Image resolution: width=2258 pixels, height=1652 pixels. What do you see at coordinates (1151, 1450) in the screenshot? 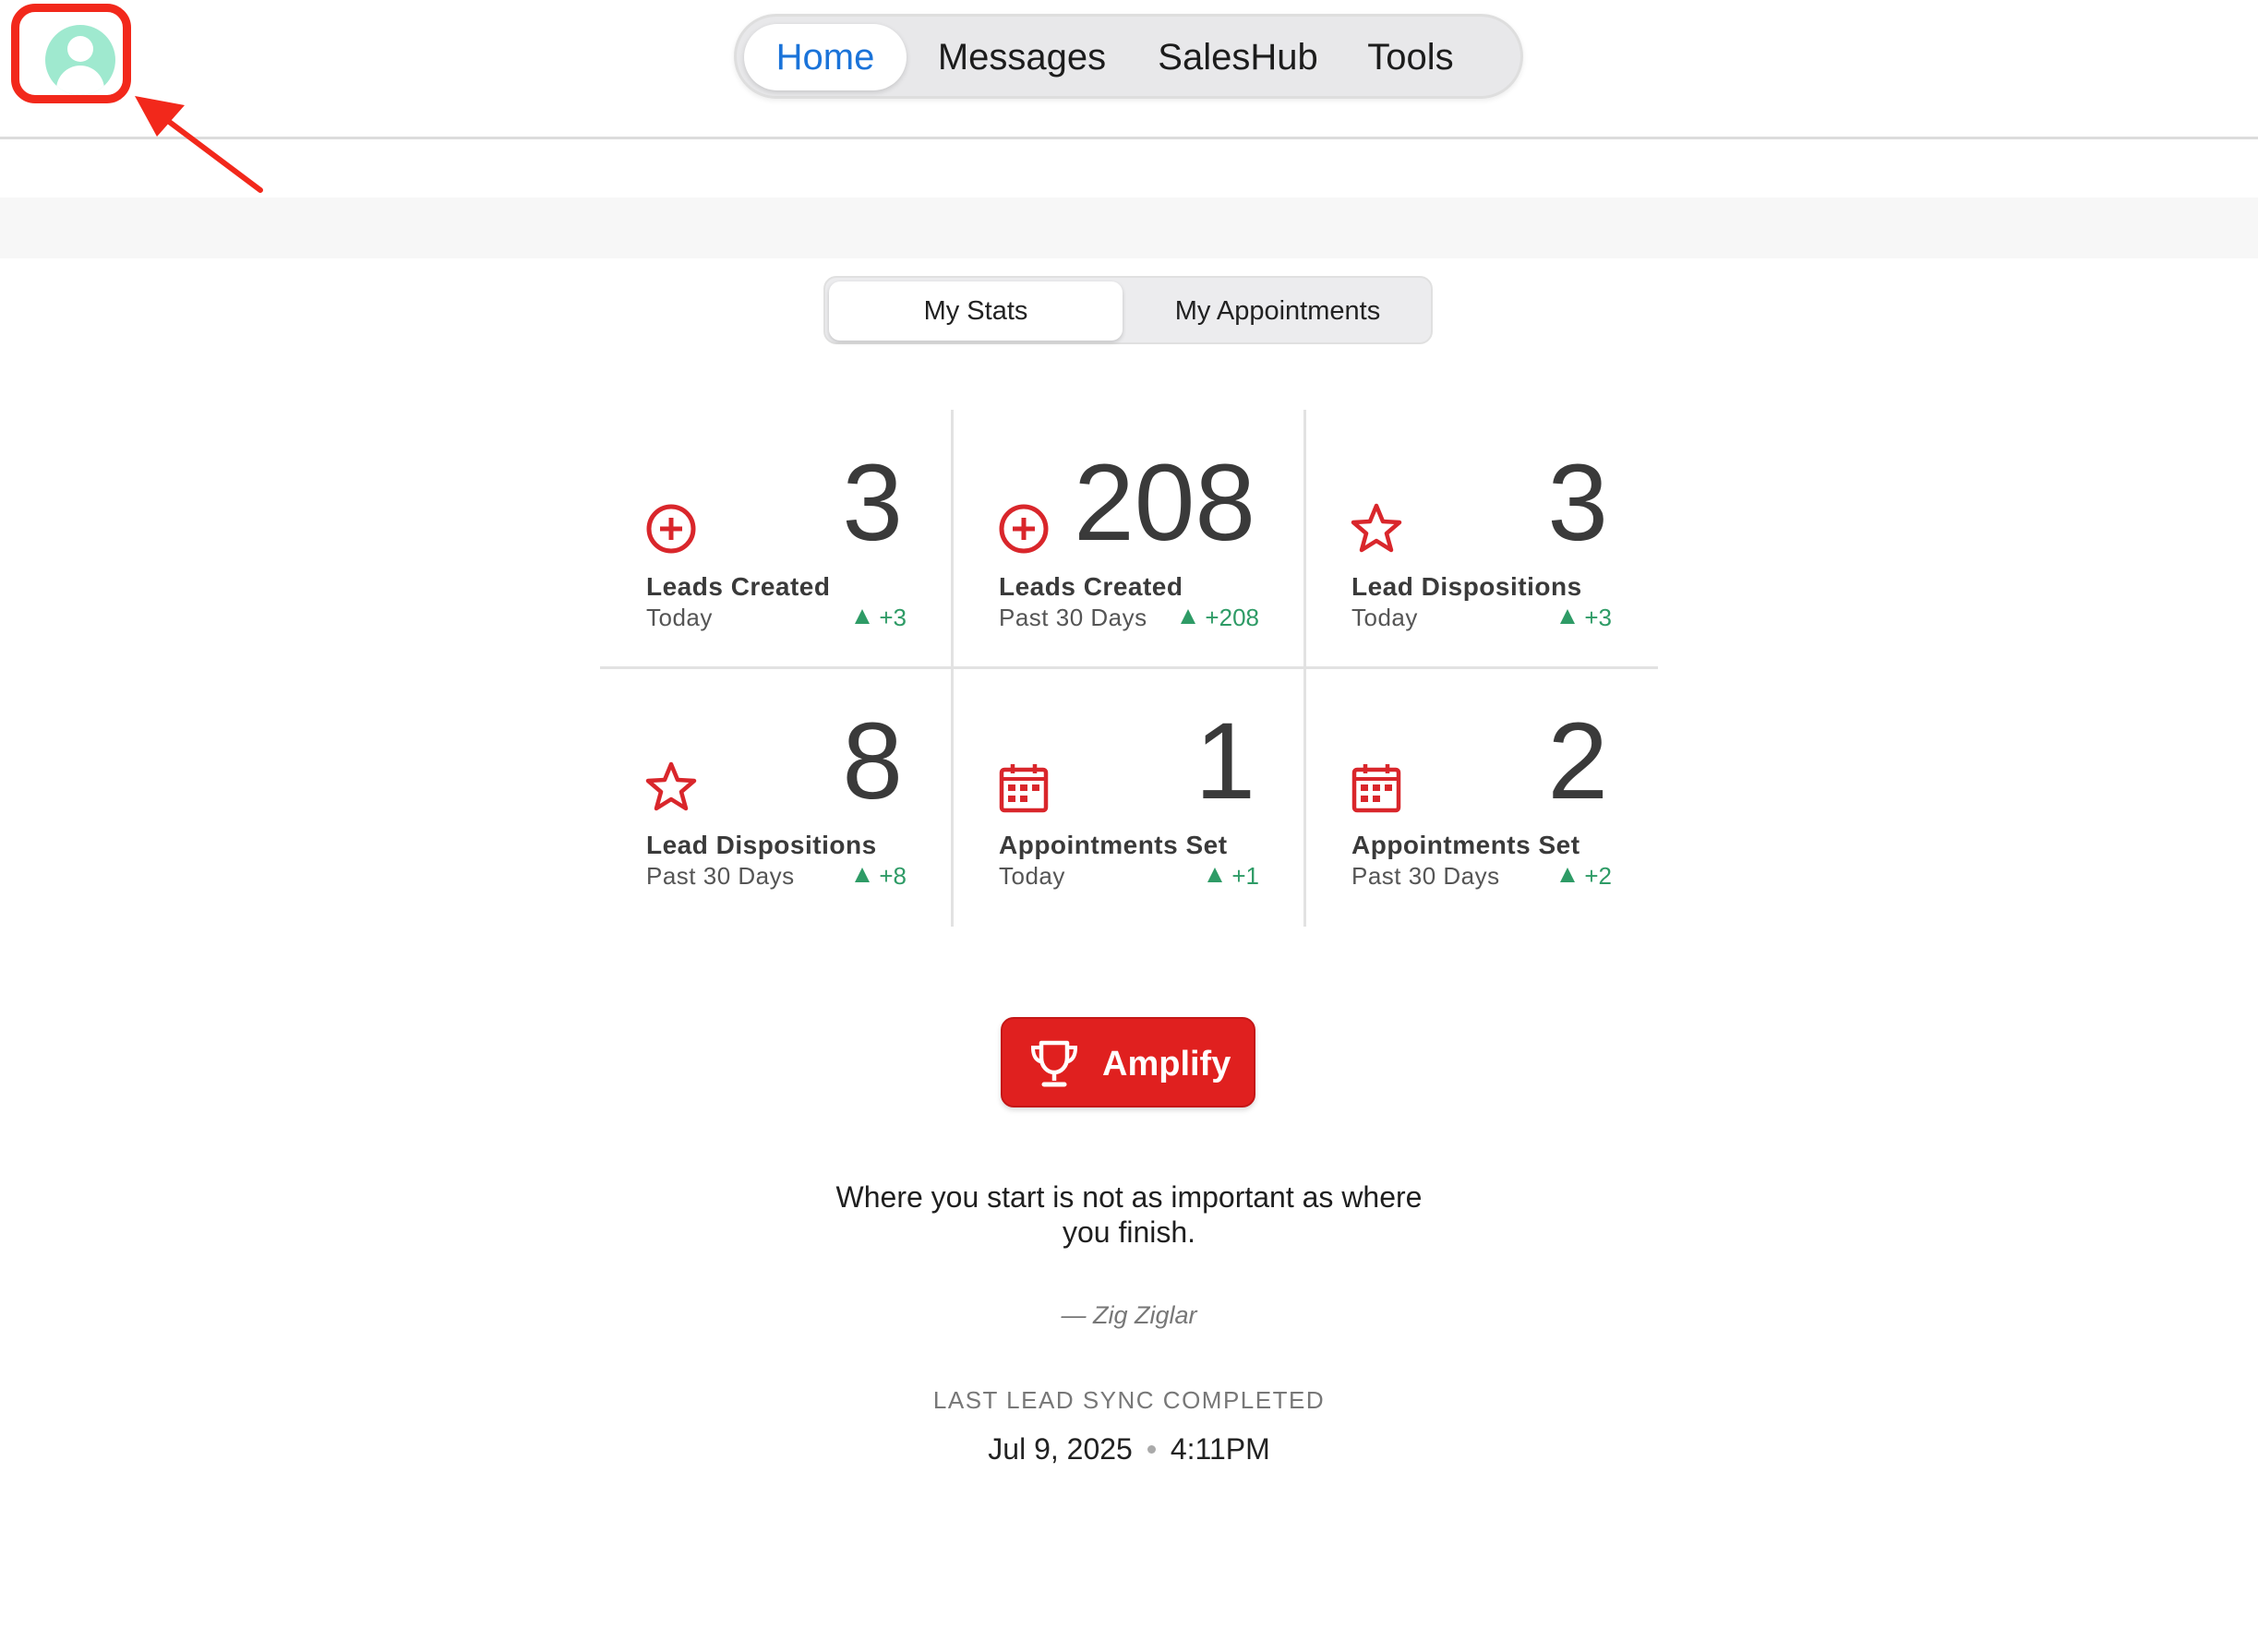
I see `separator-dot` at bounding box center [1151, 1450].